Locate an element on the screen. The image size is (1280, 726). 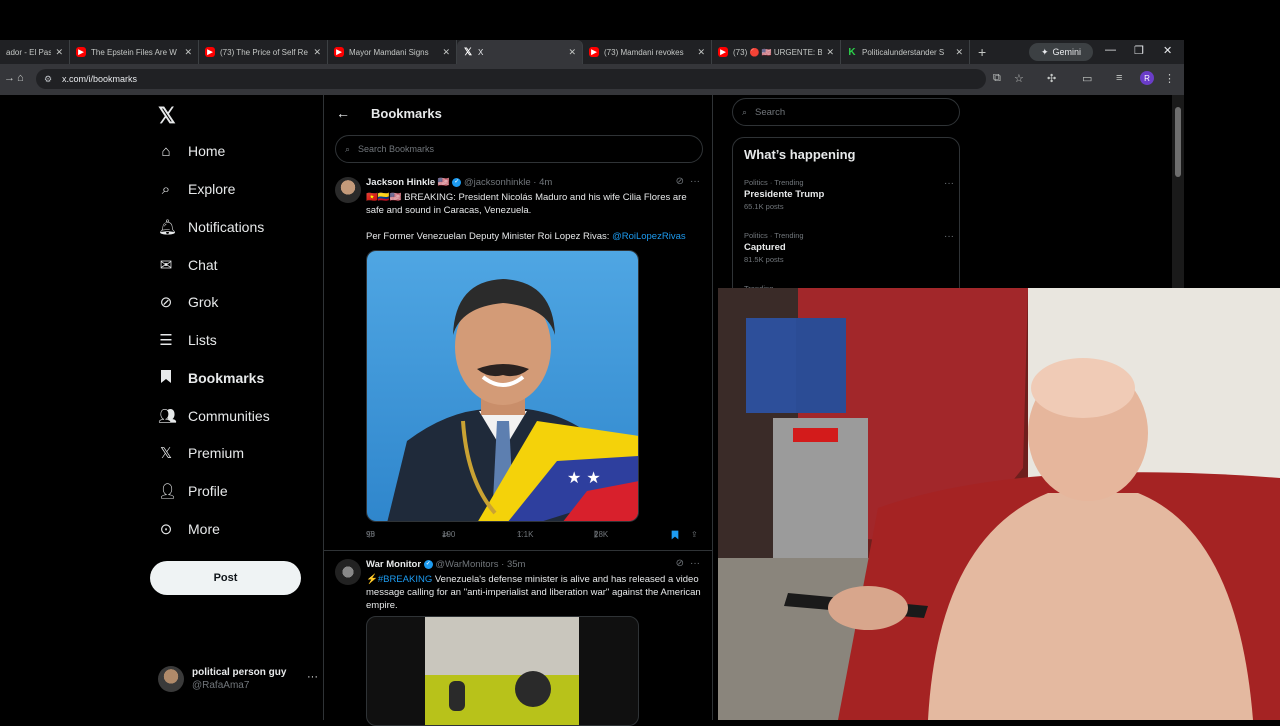
browser-tab-active: 𝕏 X ✕ is located at coordinates (520, 52).